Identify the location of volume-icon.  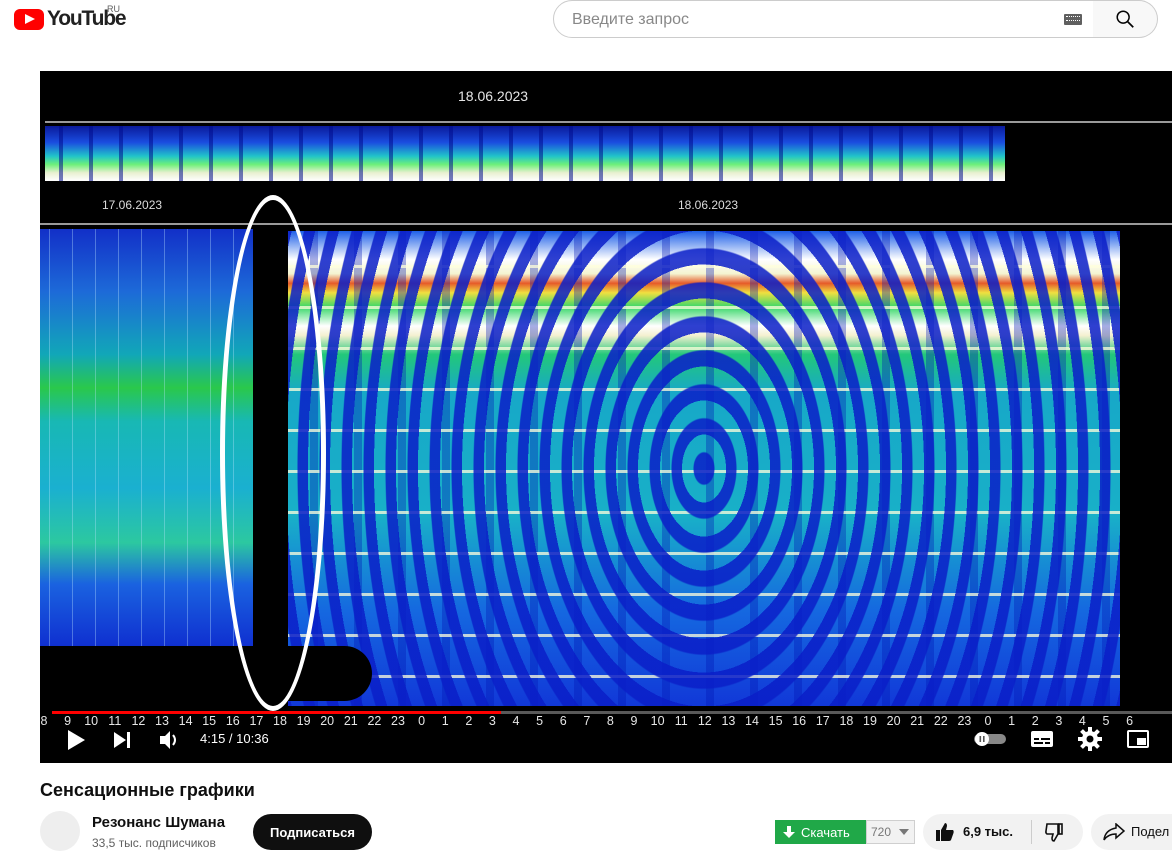
(169, 740).